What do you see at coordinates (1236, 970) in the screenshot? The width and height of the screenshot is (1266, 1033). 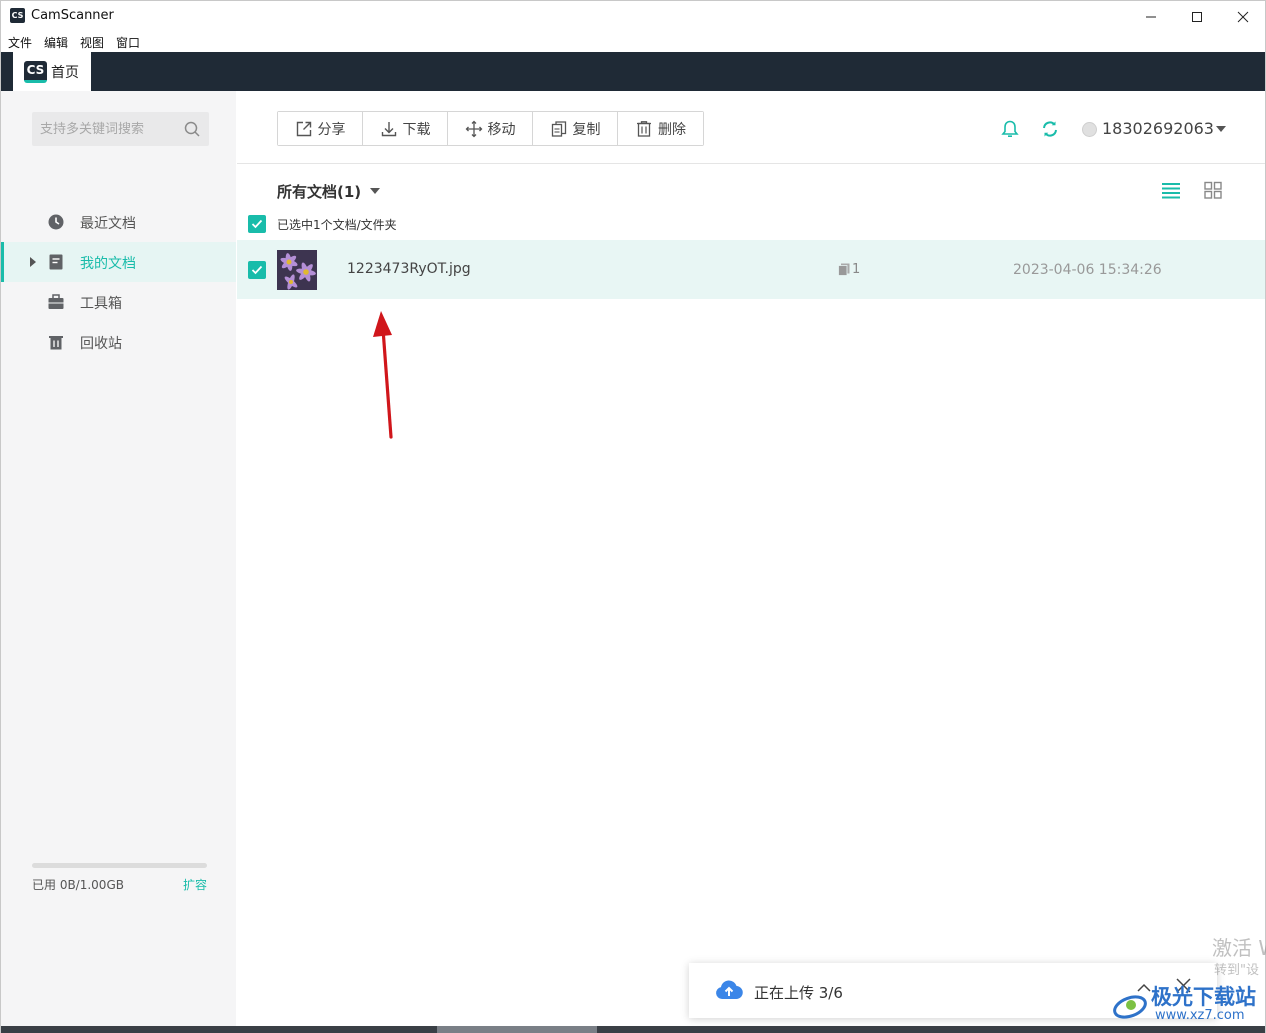 I see `activation-watermark-sub: 转到"设` at bounding box center [1236, 970].